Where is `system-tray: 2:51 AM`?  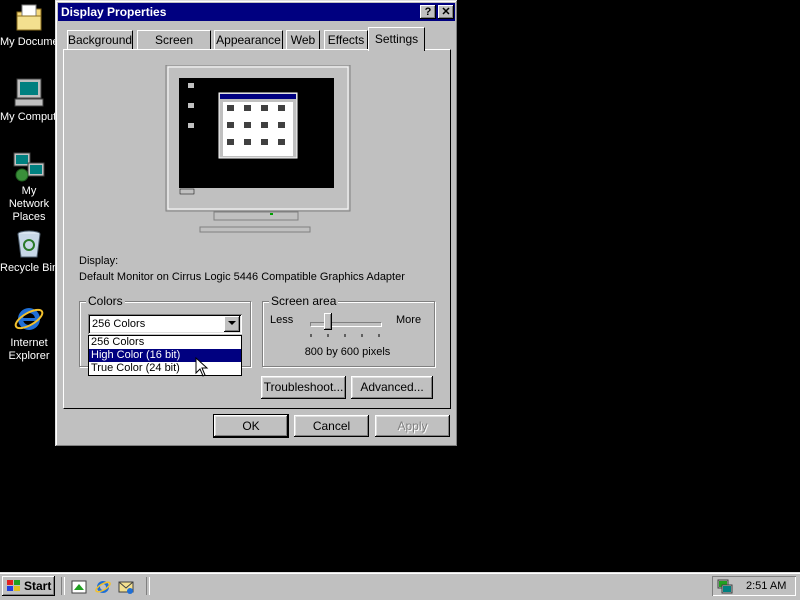 system-tray: 2:51 AM is located at coordinates (754, 586).